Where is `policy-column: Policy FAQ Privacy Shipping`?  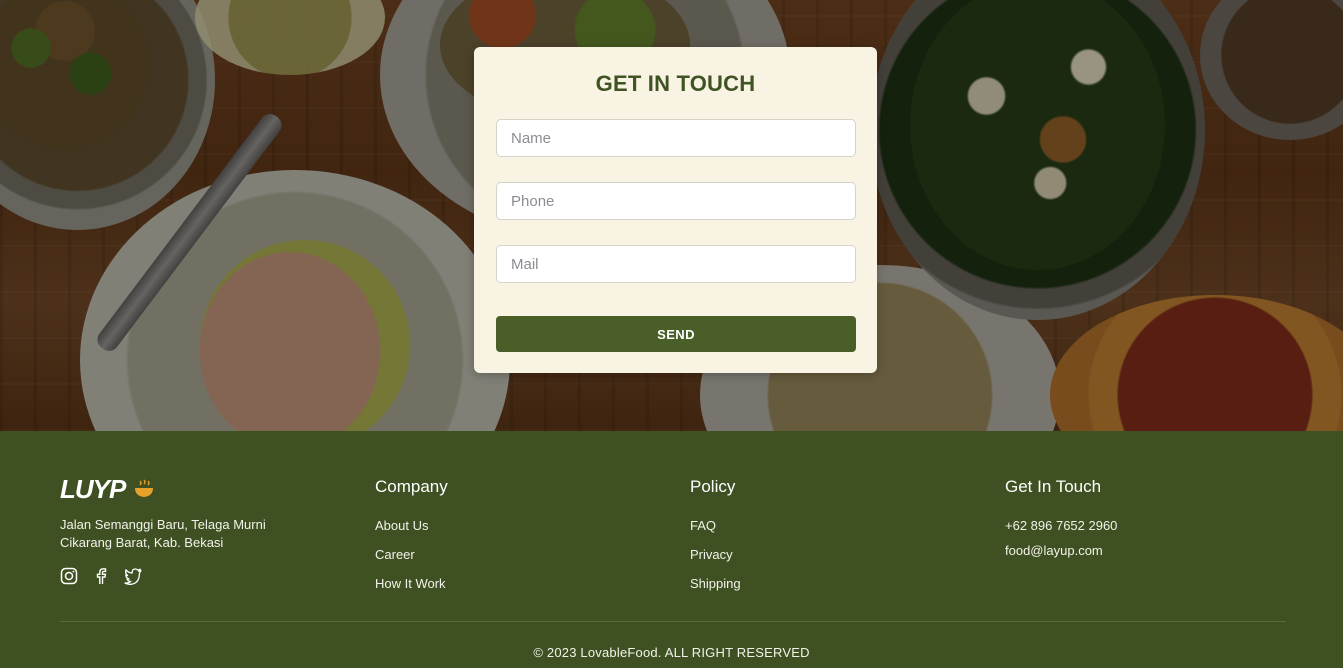 policy-column: Policy FAQ Privacy Shipping is located at coordinates (715, 540).